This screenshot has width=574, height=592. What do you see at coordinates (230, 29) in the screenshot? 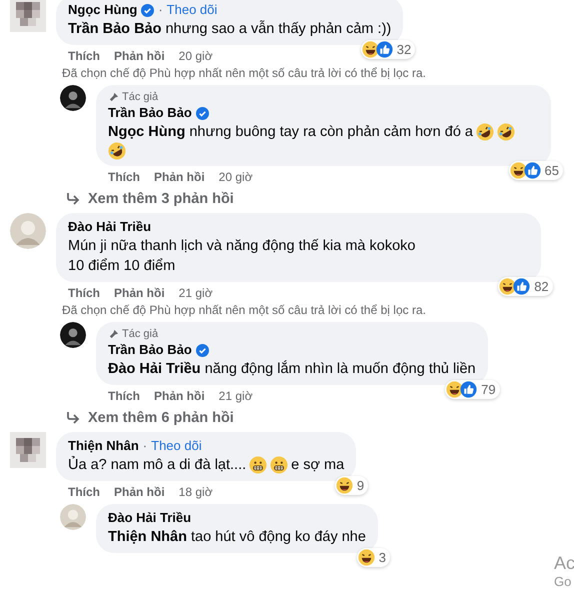
I see `comment-text: Trần Bảo Bảo nhưng sao a vẫn thấy phản cảm :))` at bounding box center [230, 29].